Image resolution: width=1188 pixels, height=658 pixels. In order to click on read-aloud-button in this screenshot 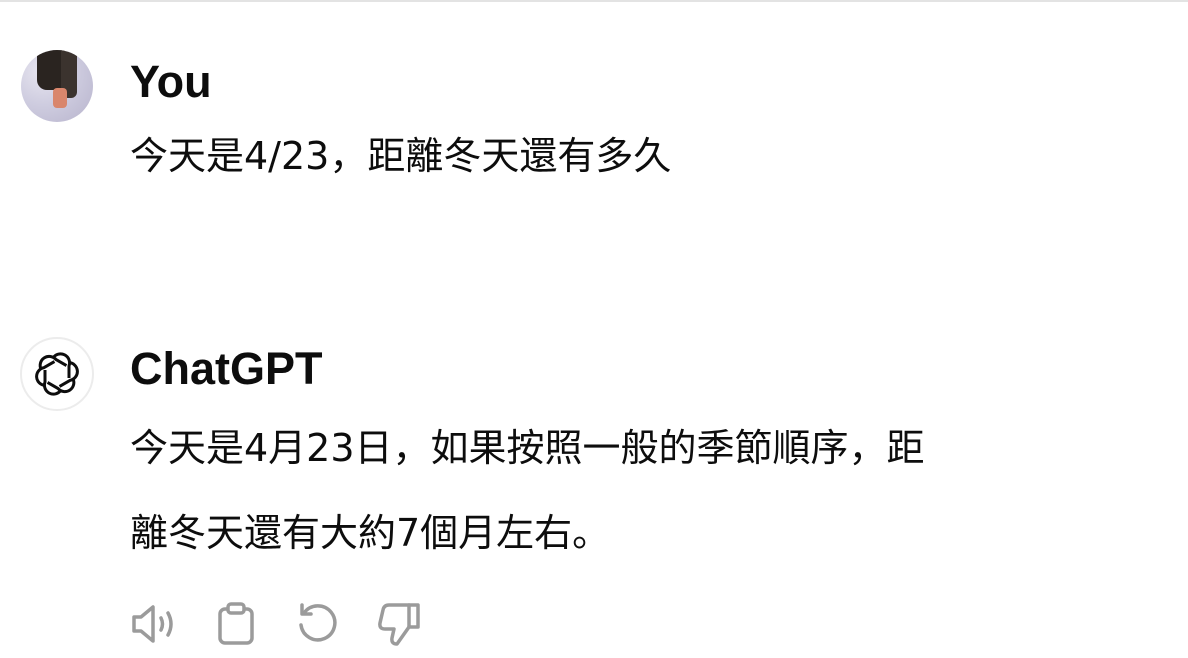, I will do `click(154, 624)`.